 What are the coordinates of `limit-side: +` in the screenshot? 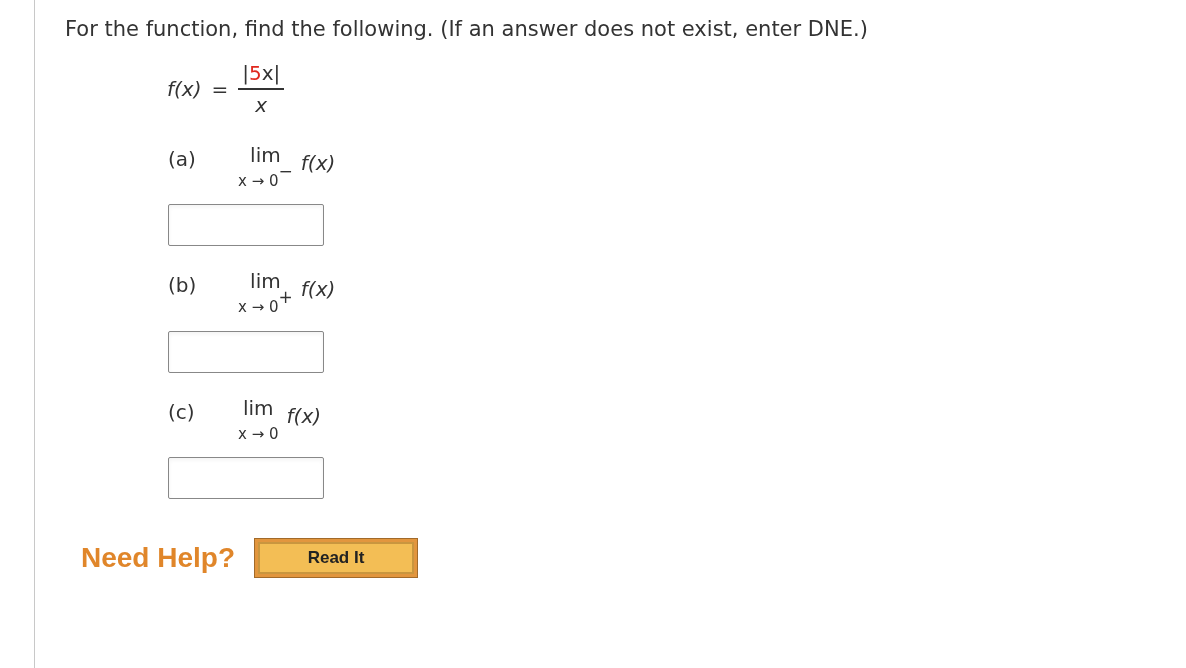 It's located at (285, 297).